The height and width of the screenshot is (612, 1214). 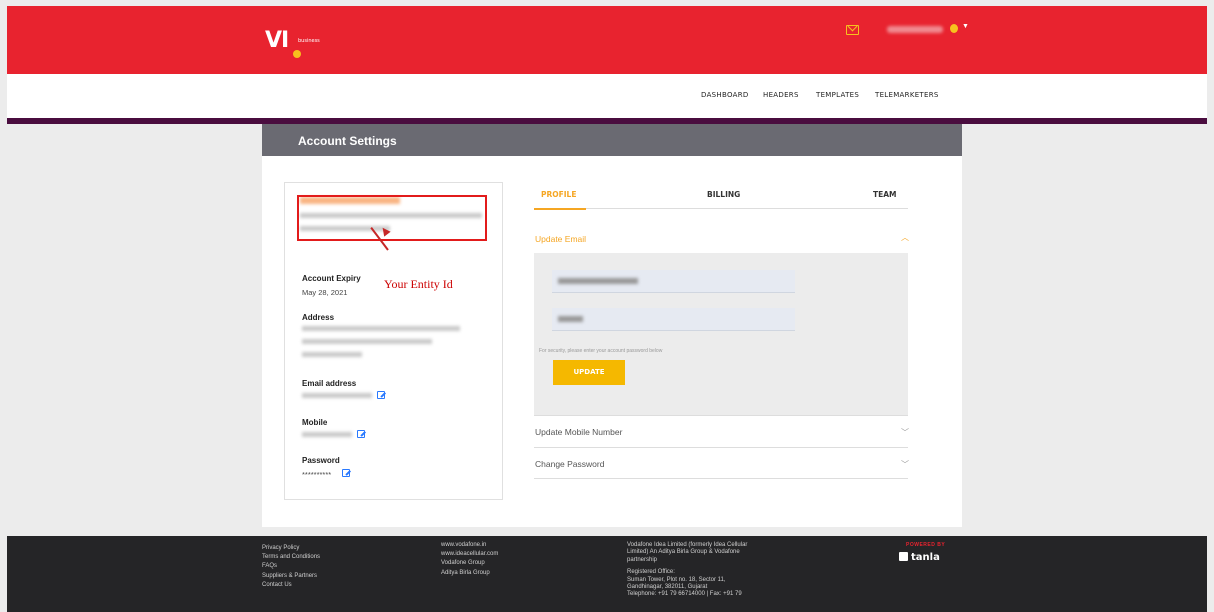 I want to click on footer-link: www.vodafone.in, so click(x=469, y=545).